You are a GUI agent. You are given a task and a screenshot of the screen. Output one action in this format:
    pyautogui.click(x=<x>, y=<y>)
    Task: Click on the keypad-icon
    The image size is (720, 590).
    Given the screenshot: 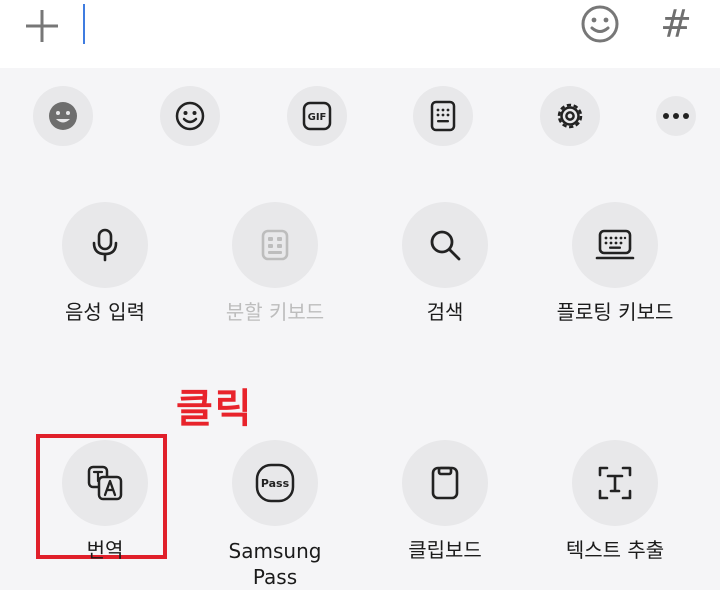 What is the action you would take?
    pyautogui.click(x=443, y=116)
    